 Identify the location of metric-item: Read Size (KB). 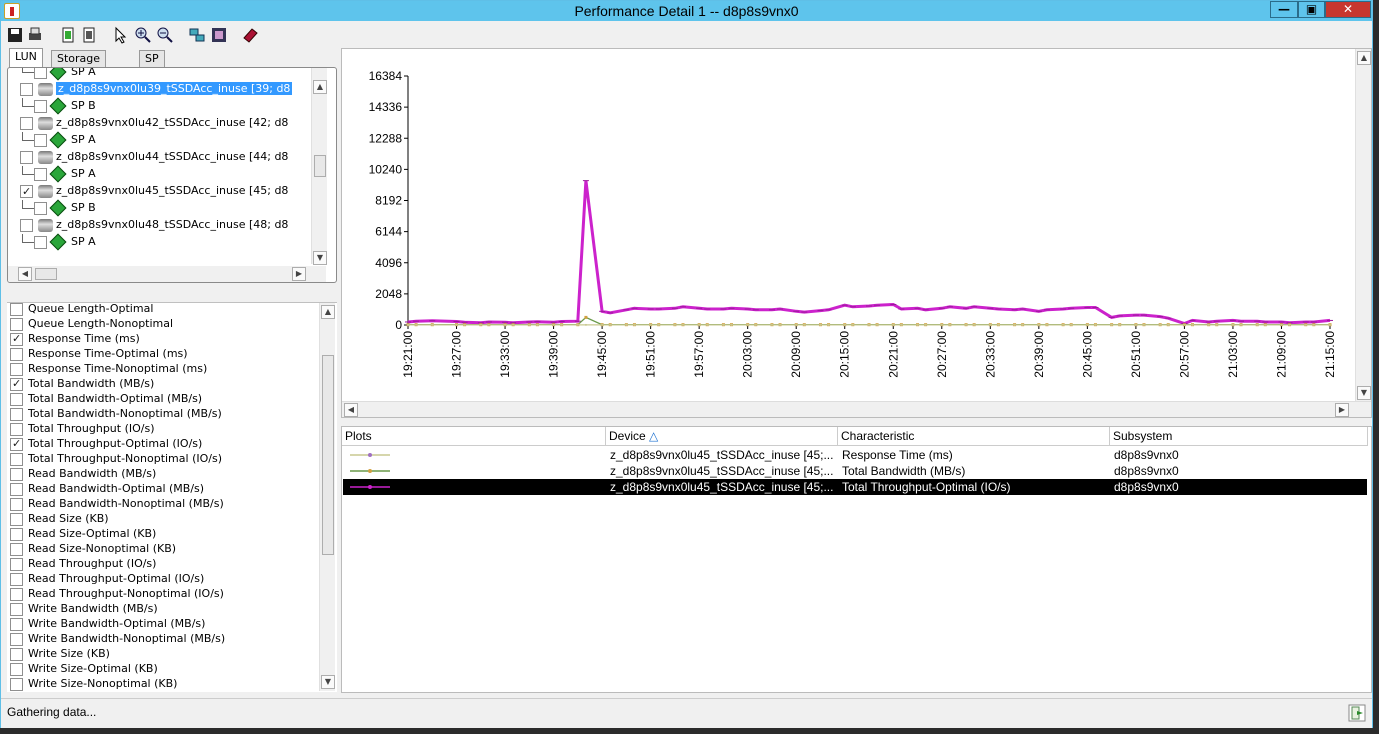
(59, 518).